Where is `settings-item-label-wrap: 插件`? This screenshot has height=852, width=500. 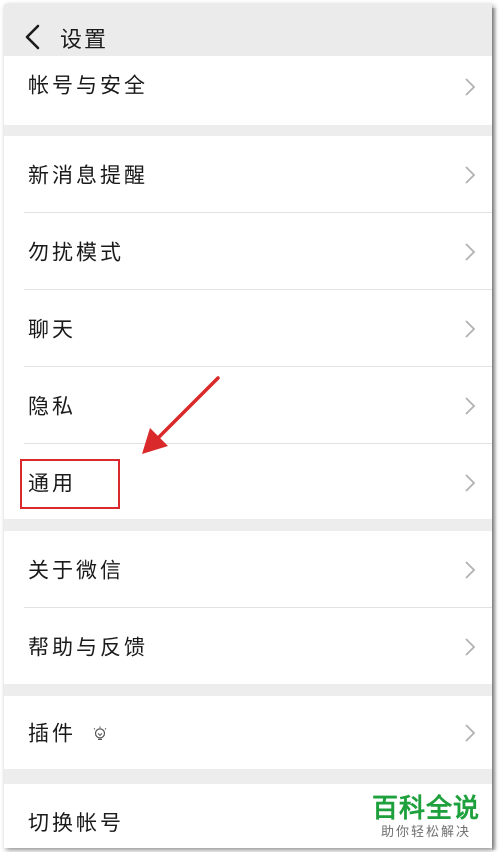 settings-item-label-wrap: 插件 is located at coordinates (68, 732).